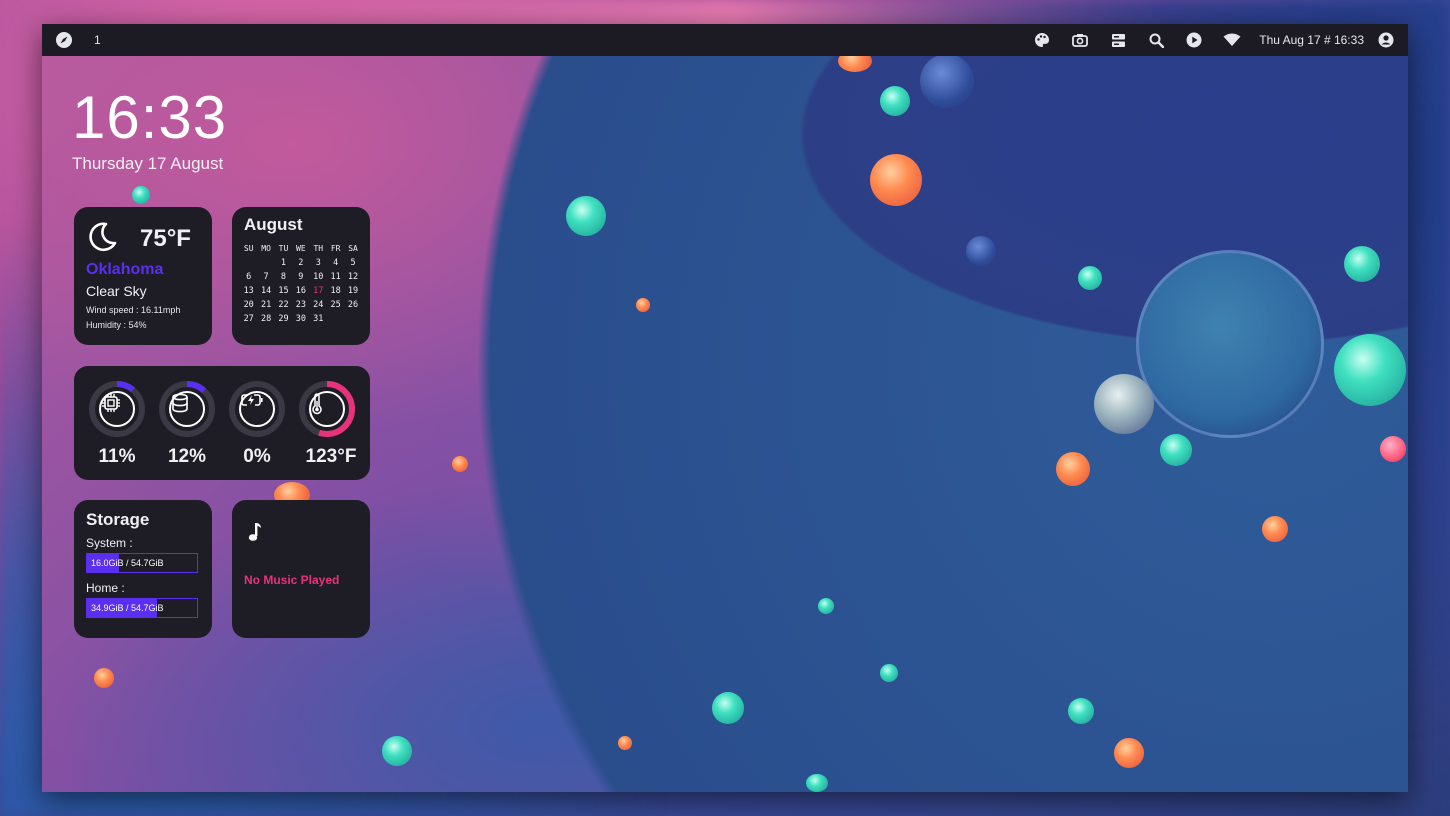 The image size is (1450, 816). I want to click on play-icon, so click(1194, 40).